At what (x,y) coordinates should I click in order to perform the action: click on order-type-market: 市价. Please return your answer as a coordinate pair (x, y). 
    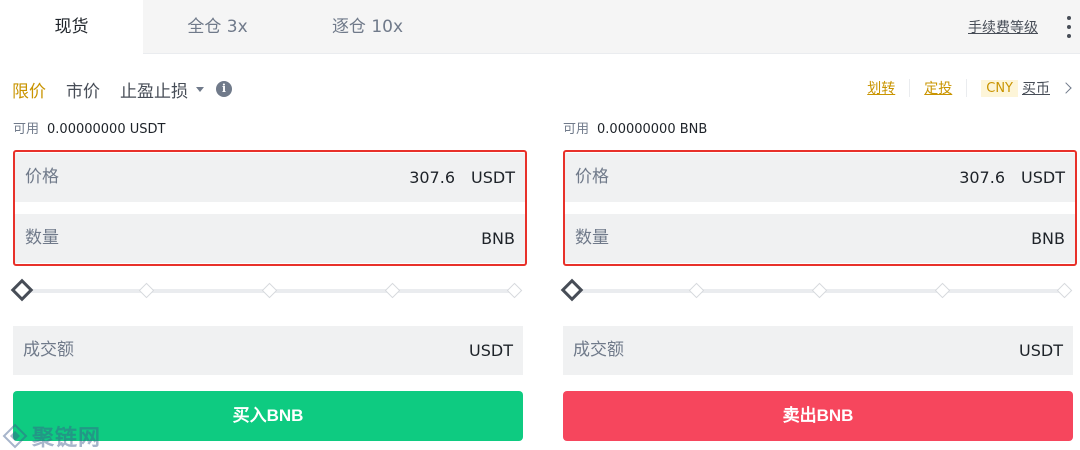
    Looking at the image, I should click on (83, 89).